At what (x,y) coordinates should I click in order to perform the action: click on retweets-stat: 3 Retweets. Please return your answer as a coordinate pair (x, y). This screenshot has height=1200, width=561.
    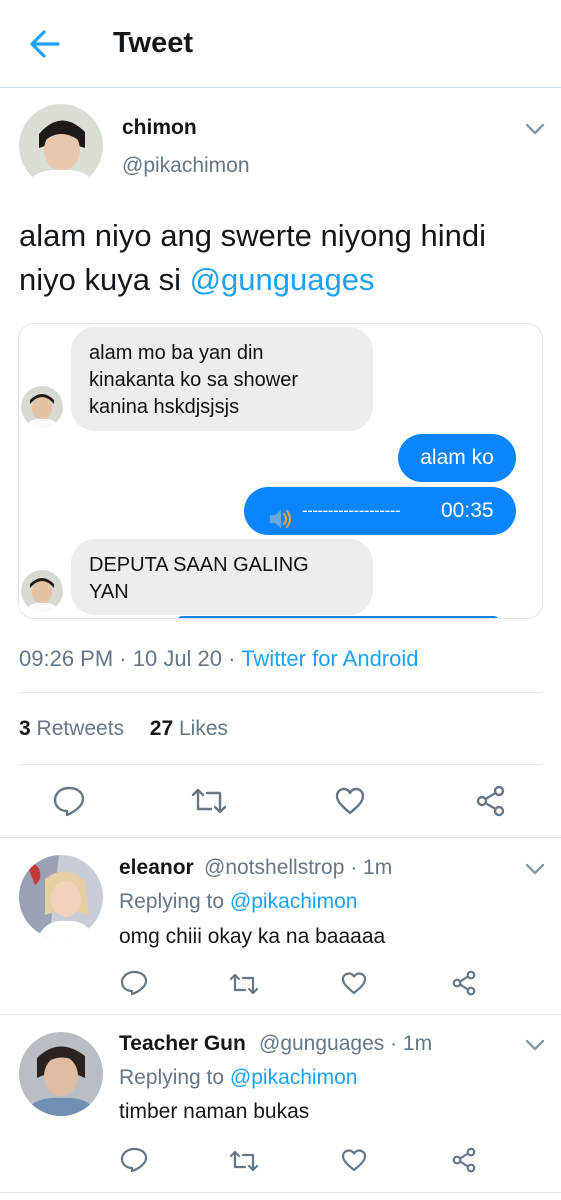
    Looking at the image, I should click on (71, 728).